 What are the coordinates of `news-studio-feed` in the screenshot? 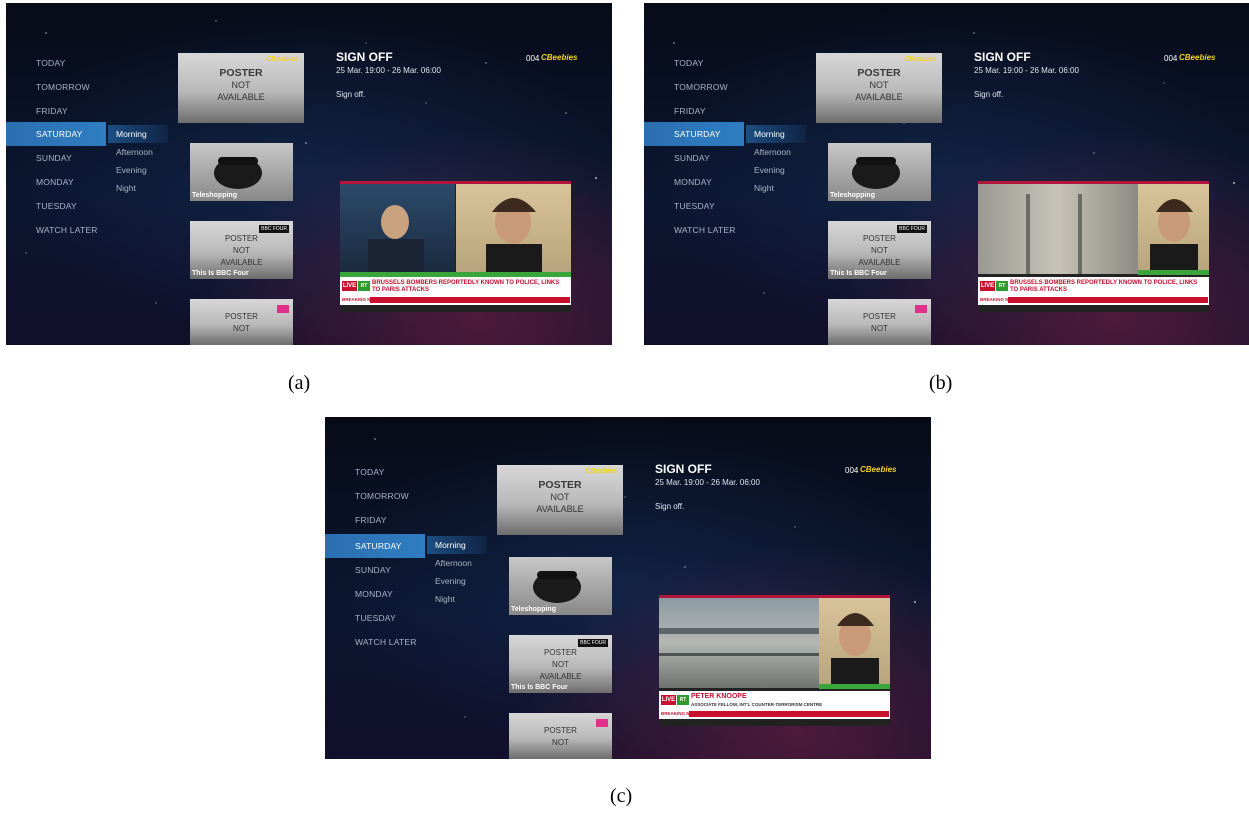 It's located at (397, 229).